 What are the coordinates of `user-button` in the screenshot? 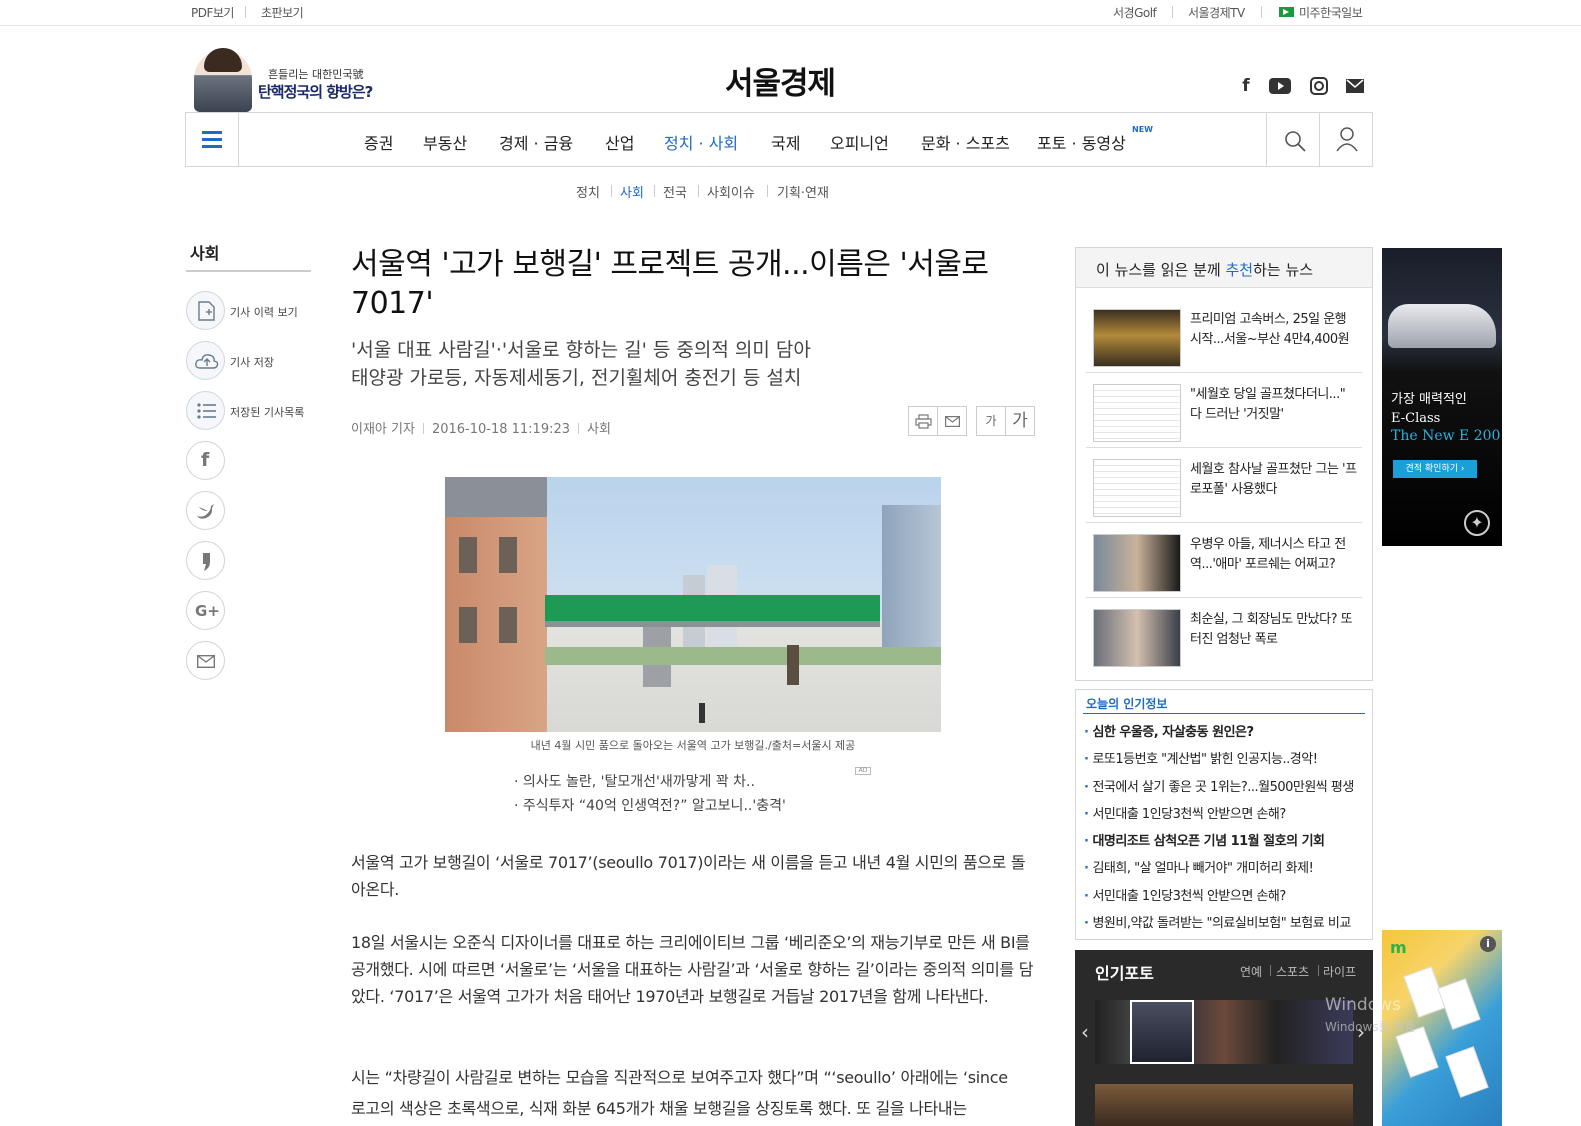 It's located at (1345, 139).